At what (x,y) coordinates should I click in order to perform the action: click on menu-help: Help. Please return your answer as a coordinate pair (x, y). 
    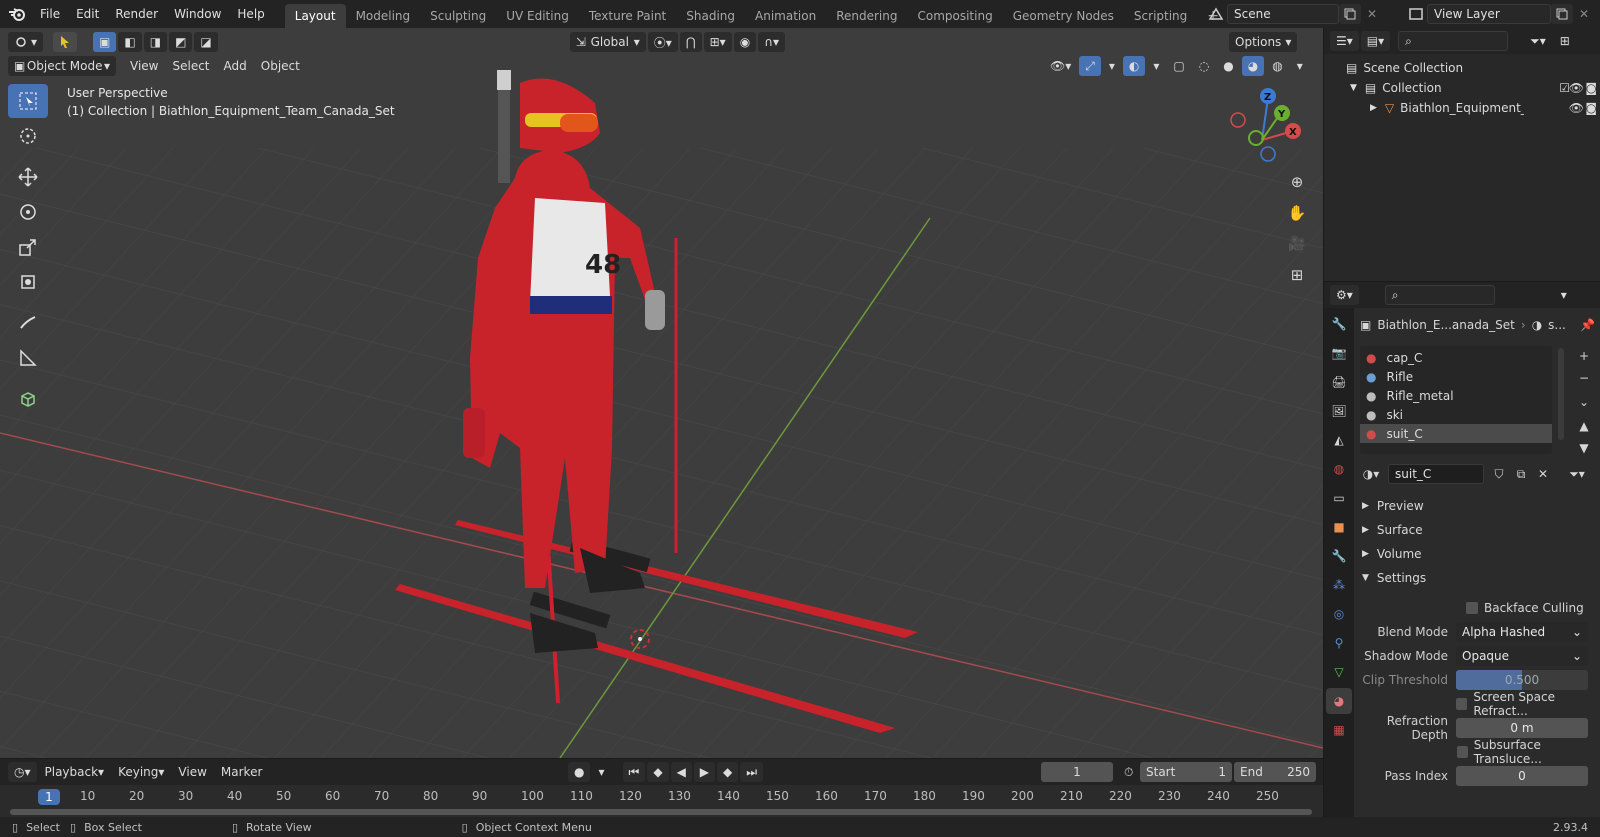
    Looking at the image, I should click on (250, 14).